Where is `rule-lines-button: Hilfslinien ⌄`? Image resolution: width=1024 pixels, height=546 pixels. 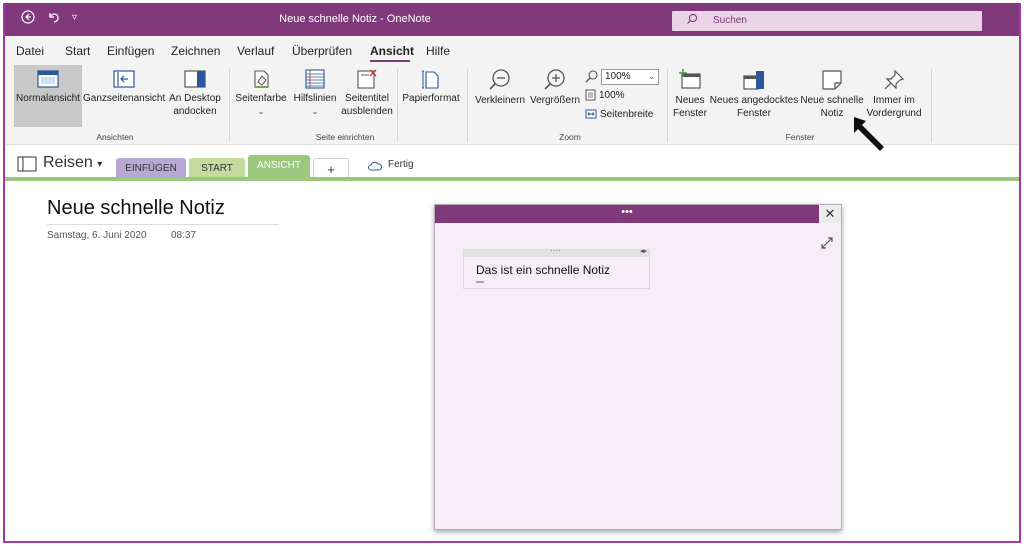
rule-lines-button: Hilfslinien ⌄ is located at coordinates (315, 93).